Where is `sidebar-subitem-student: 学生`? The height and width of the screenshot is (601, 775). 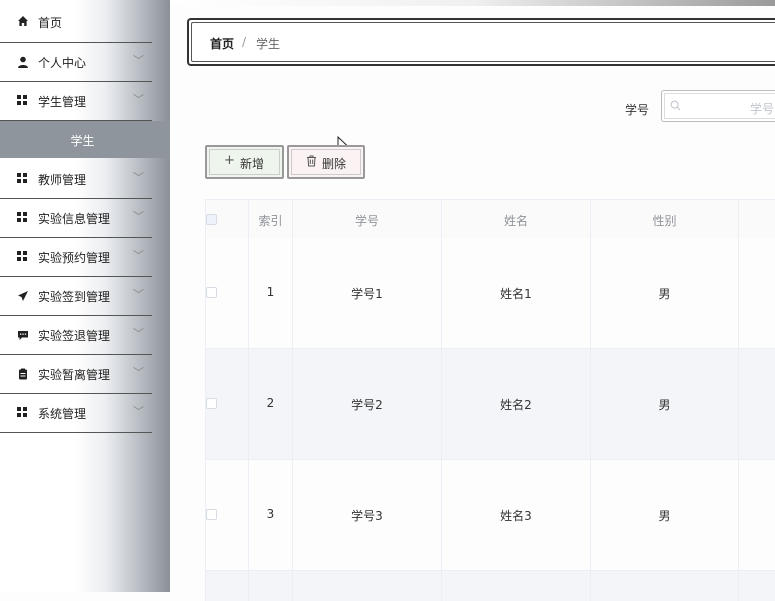
sidebar-subitem-student: 学生 is located at coordinates (85, 139).